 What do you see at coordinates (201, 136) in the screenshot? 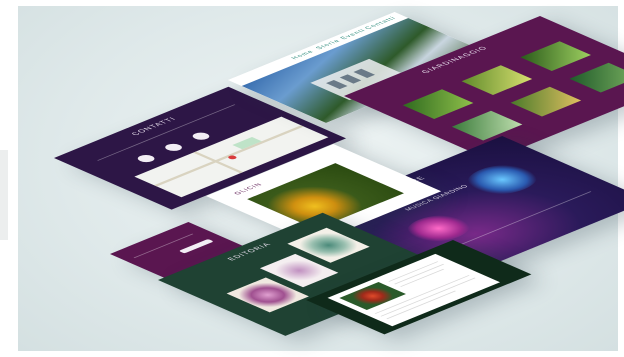
I see `tripadvisor-icon` at bounding box center [201, 136].